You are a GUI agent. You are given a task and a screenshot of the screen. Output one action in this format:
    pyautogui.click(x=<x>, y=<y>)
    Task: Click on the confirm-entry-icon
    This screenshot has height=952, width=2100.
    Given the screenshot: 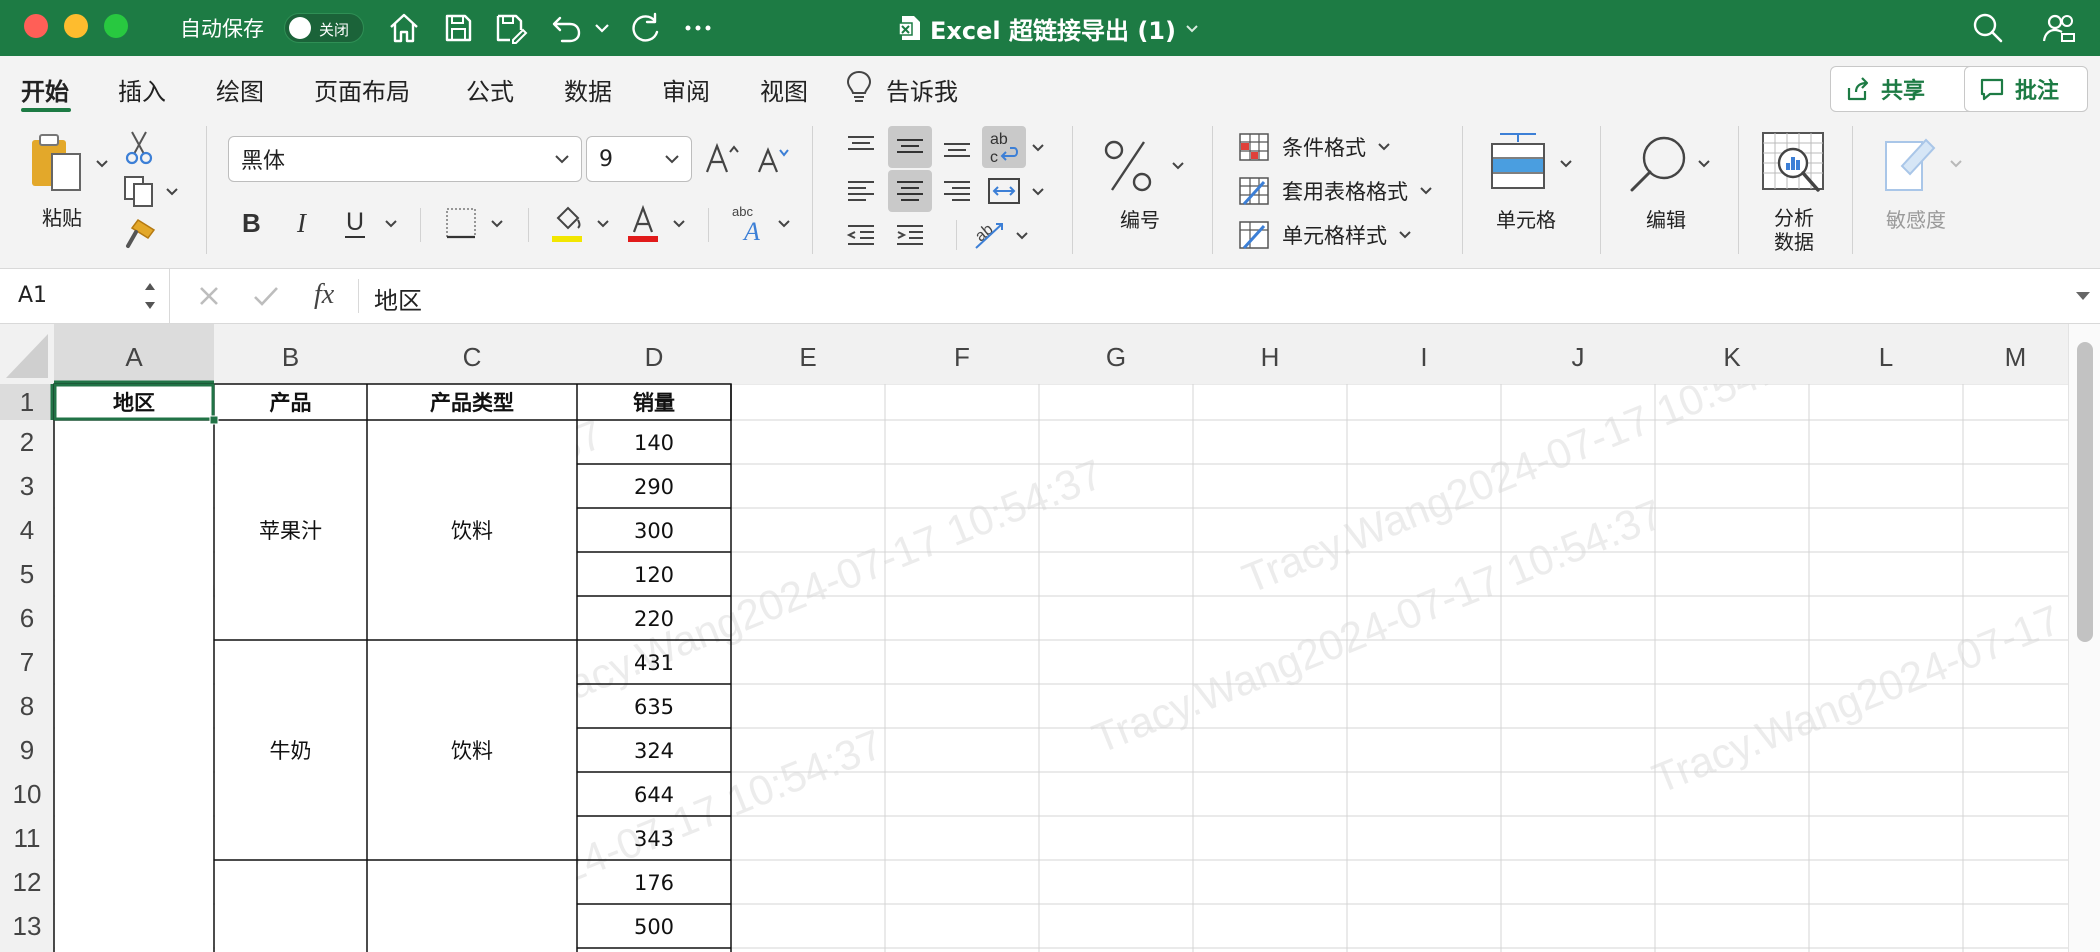 What is the action you would take?
    pyautogui.click(x=266, y=296)
    